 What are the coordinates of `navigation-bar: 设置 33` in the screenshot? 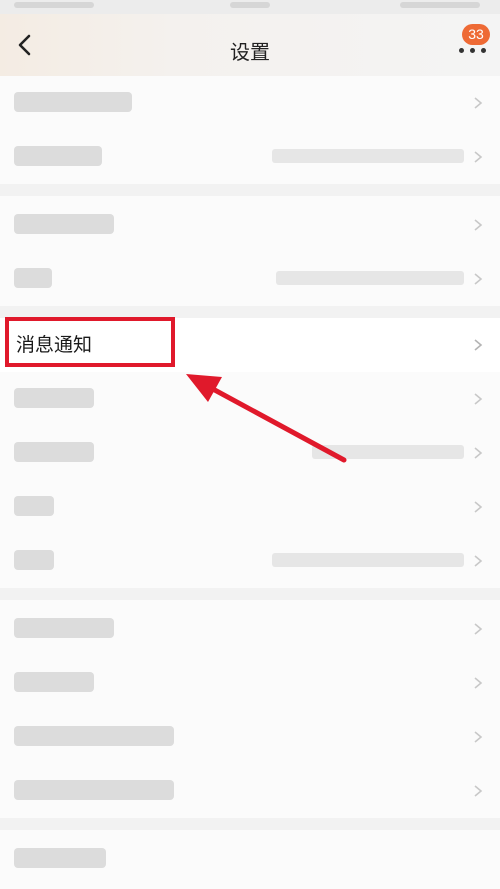 It's located at (250, 45).